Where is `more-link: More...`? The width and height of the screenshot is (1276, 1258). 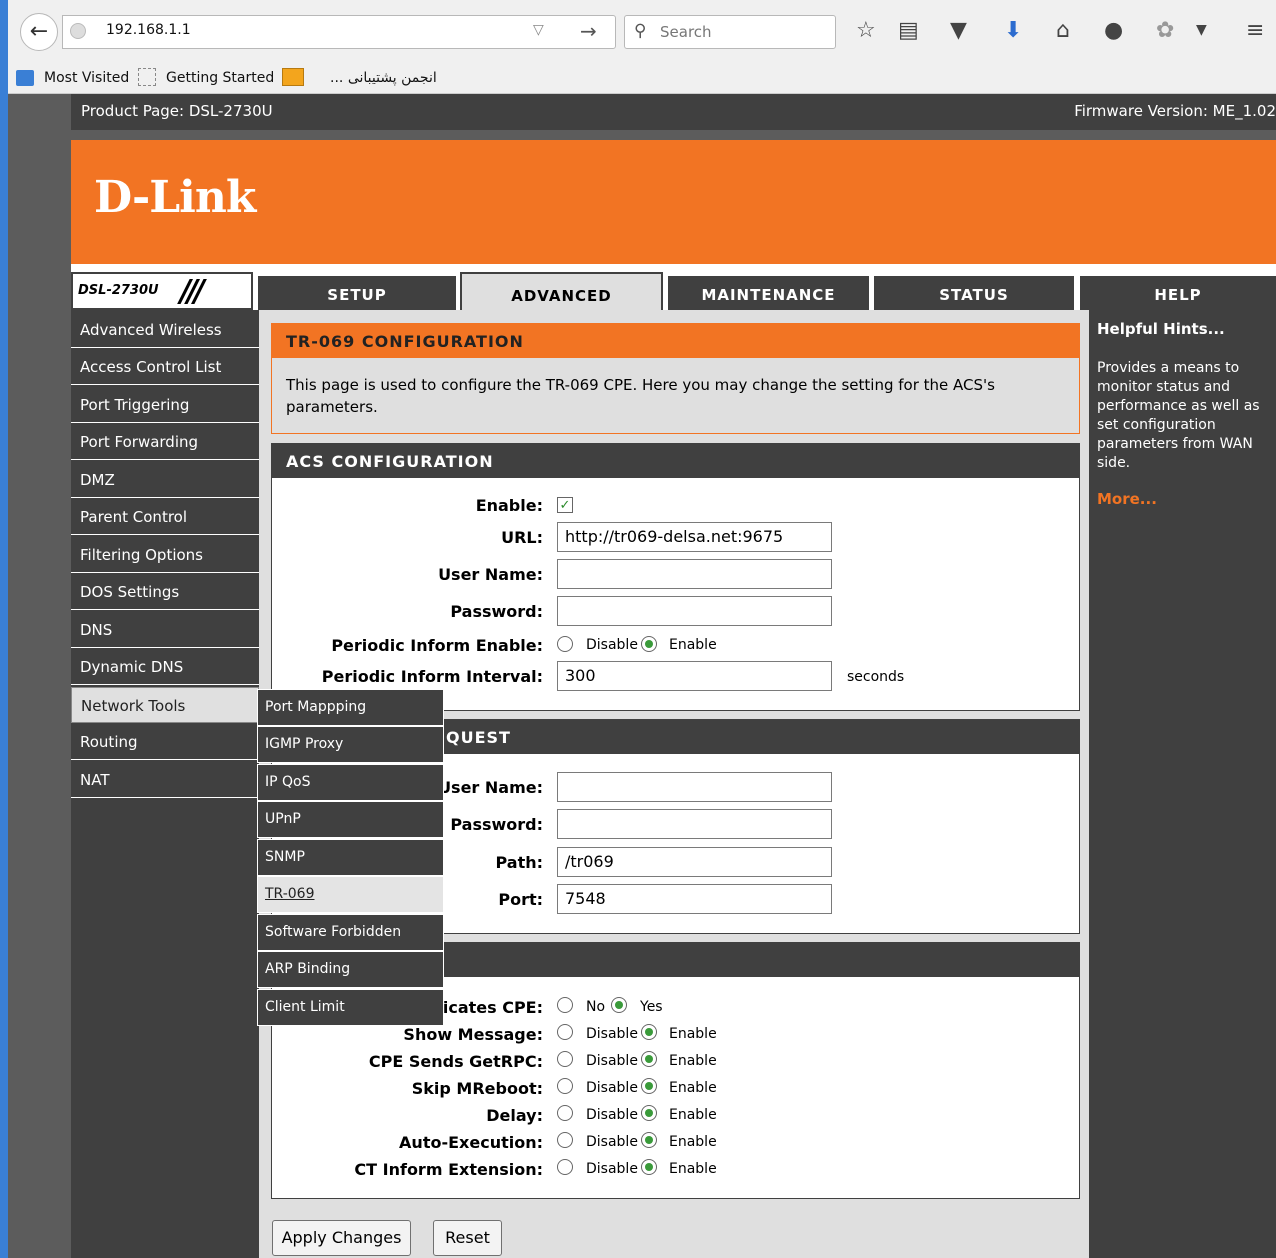 more-link: More... is located at coordinates (1127, 499).